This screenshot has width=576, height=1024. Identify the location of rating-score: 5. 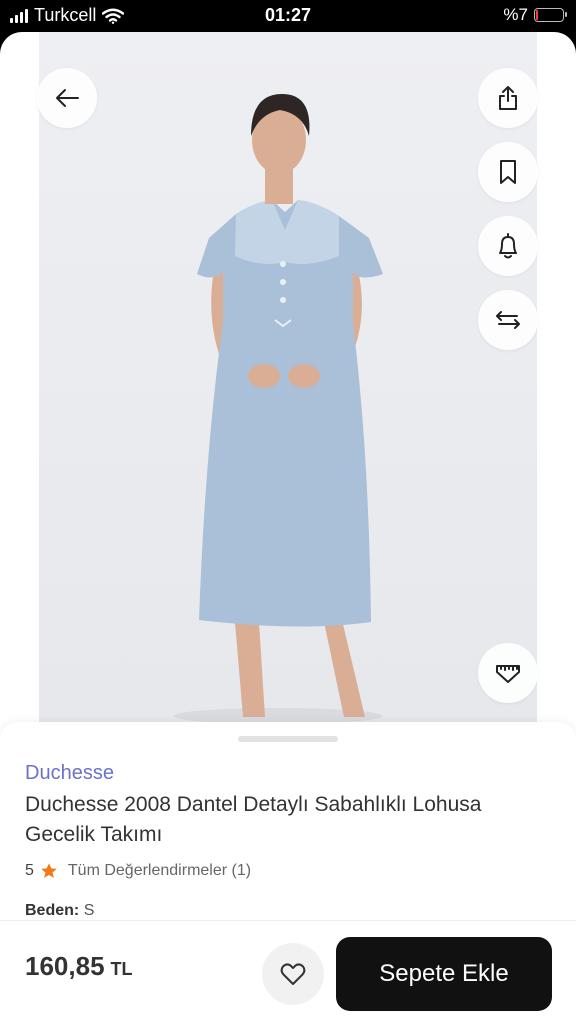
(29, 870).